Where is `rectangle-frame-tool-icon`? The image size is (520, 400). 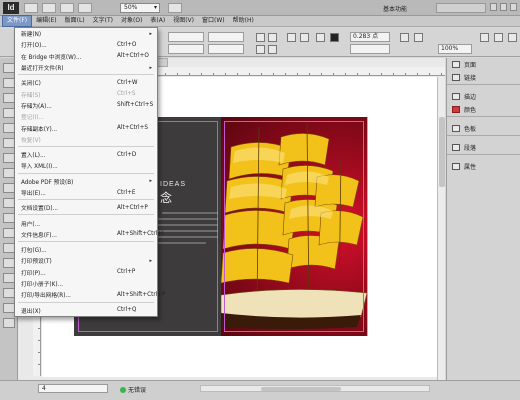 rectangle-frame-tool-icon is located at coordinates (8, 188).